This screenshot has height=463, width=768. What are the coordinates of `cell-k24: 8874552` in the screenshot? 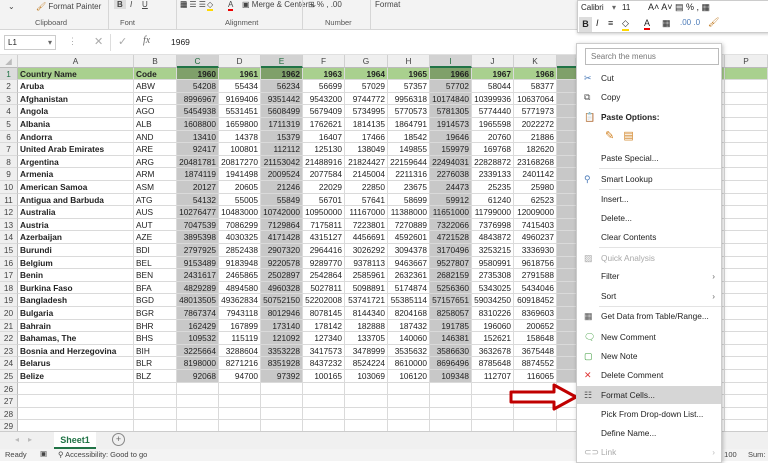 It's located at (535, 363).